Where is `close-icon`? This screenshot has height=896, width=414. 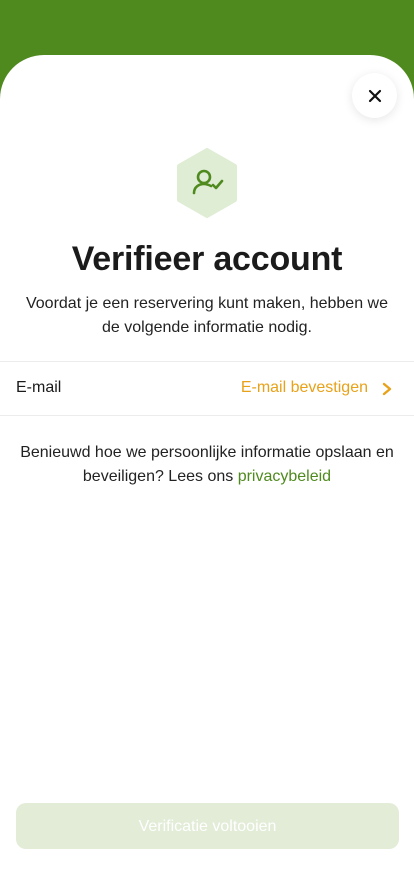
close-icon is located at coordinates (374, 95).